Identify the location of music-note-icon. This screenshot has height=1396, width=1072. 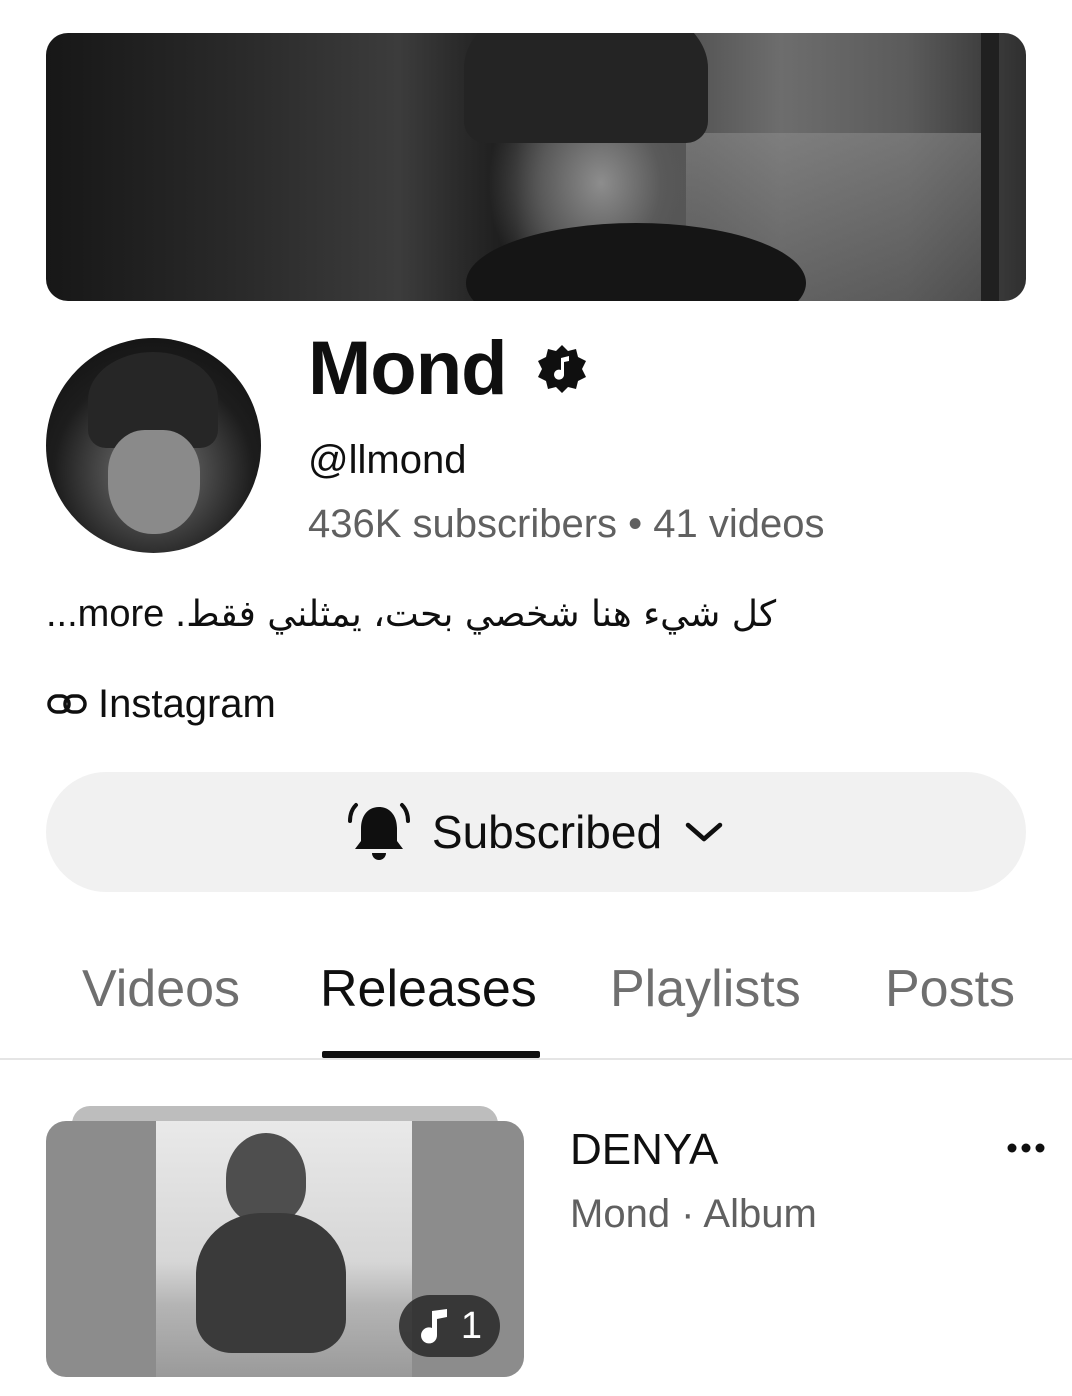
(433, 1326).